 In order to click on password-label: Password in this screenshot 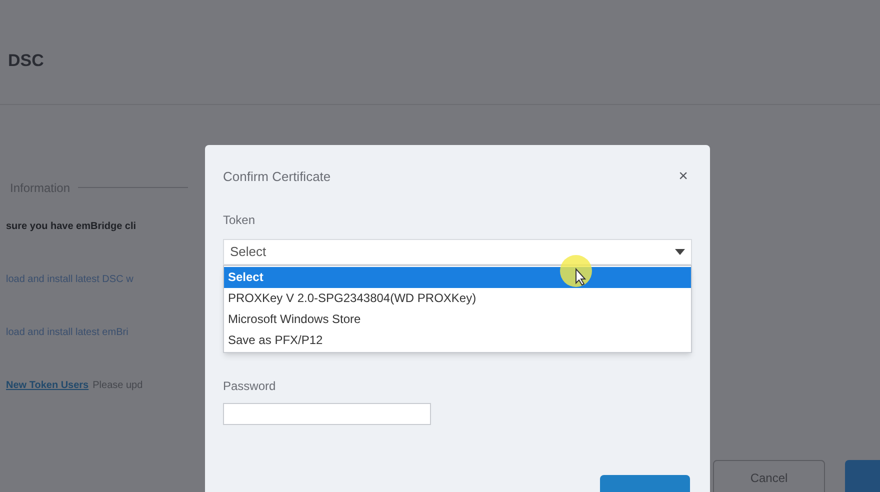, I will do `click(250, 386)`.